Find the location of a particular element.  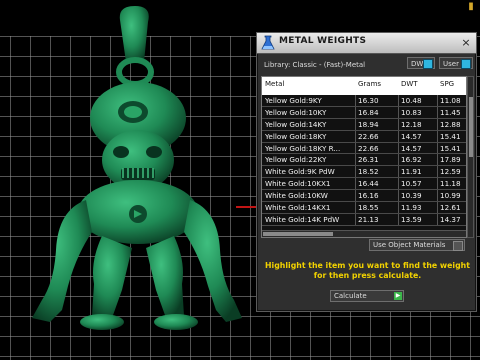

table-row: Yellow Gold:18KY 22.66 14.57 15.41 is located at coordinates (364, 136).